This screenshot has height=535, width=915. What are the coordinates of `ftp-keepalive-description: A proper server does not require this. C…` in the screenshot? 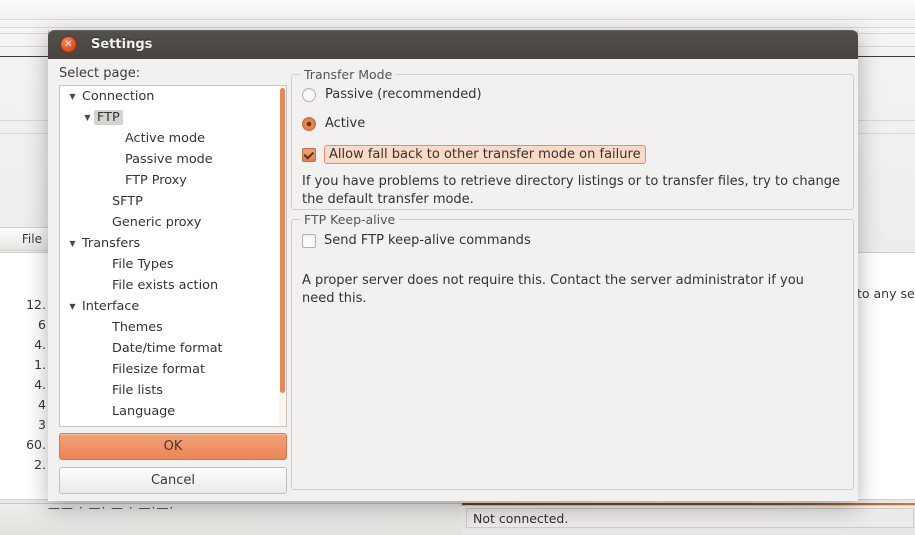 It's located at (553, 290).